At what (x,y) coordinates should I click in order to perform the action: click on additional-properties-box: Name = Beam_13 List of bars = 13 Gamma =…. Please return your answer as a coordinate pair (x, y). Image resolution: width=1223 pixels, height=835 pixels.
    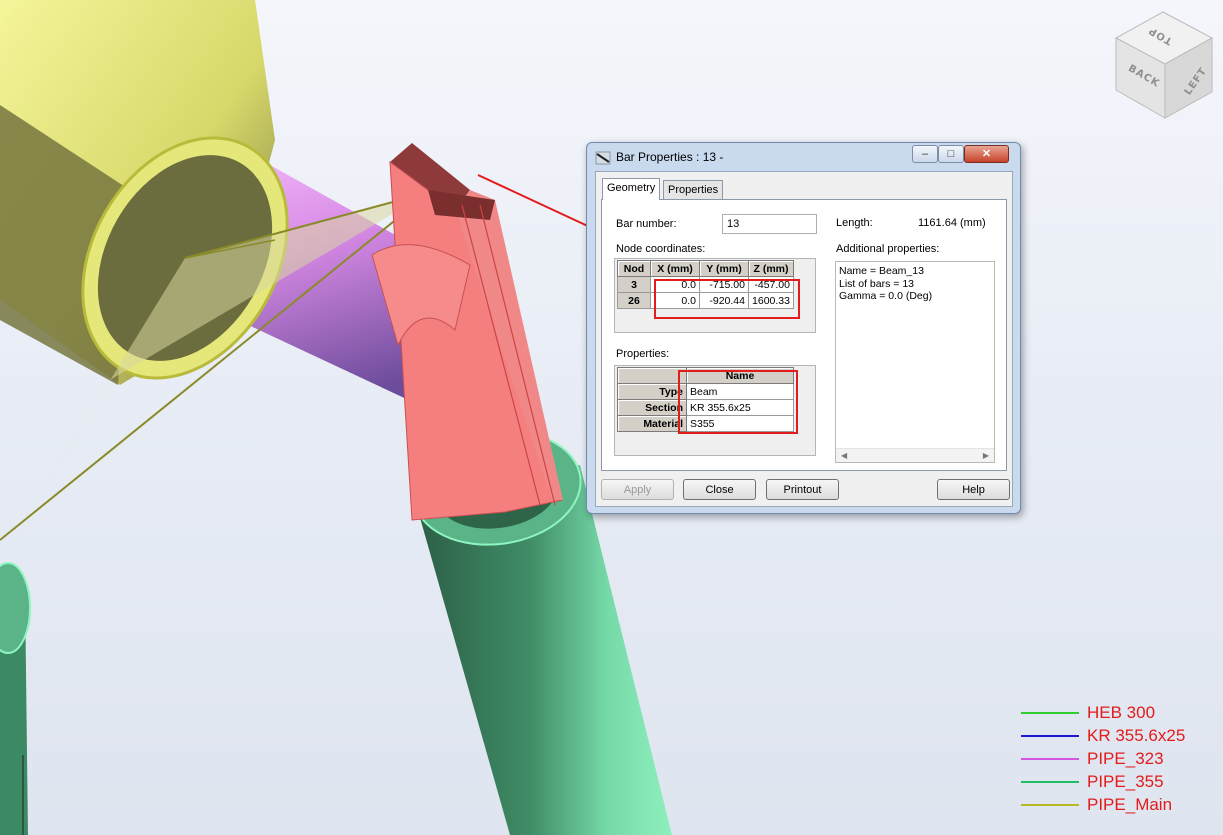
    Looking at the image, I should click on (915, 362).